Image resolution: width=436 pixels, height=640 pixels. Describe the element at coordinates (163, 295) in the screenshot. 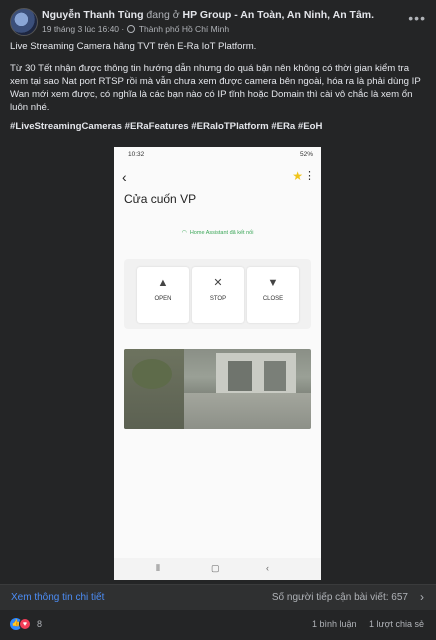

I see `open-control: ▲ OPEN` at that location.